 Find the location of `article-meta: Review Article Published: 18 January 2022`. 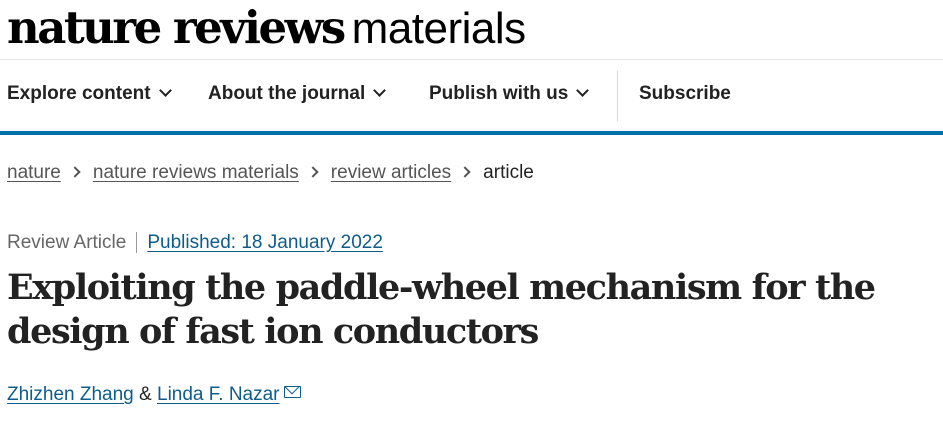

article-meta: Review Article Published: 18 January 2022 is located at coordinates (195, 243).